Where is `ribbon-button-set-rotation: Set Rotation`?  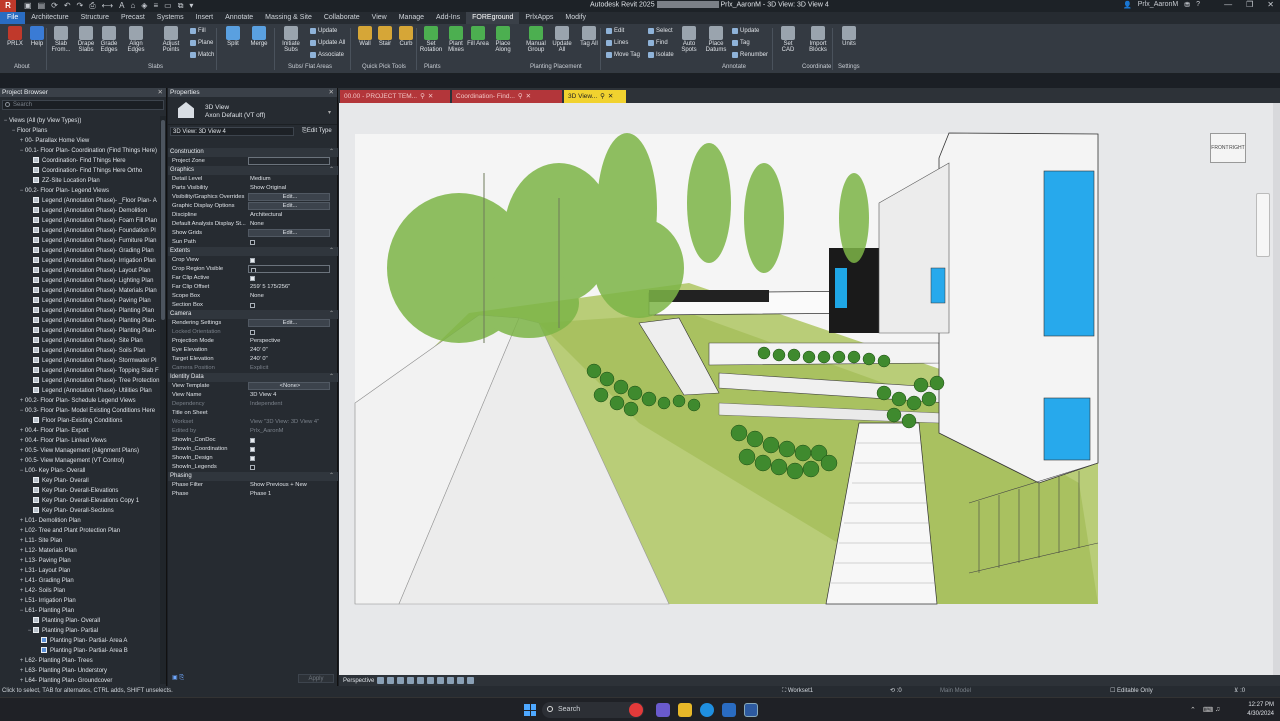 ribbon-button-set-rotation: Set Rotation is located at coordinates (431, 39).